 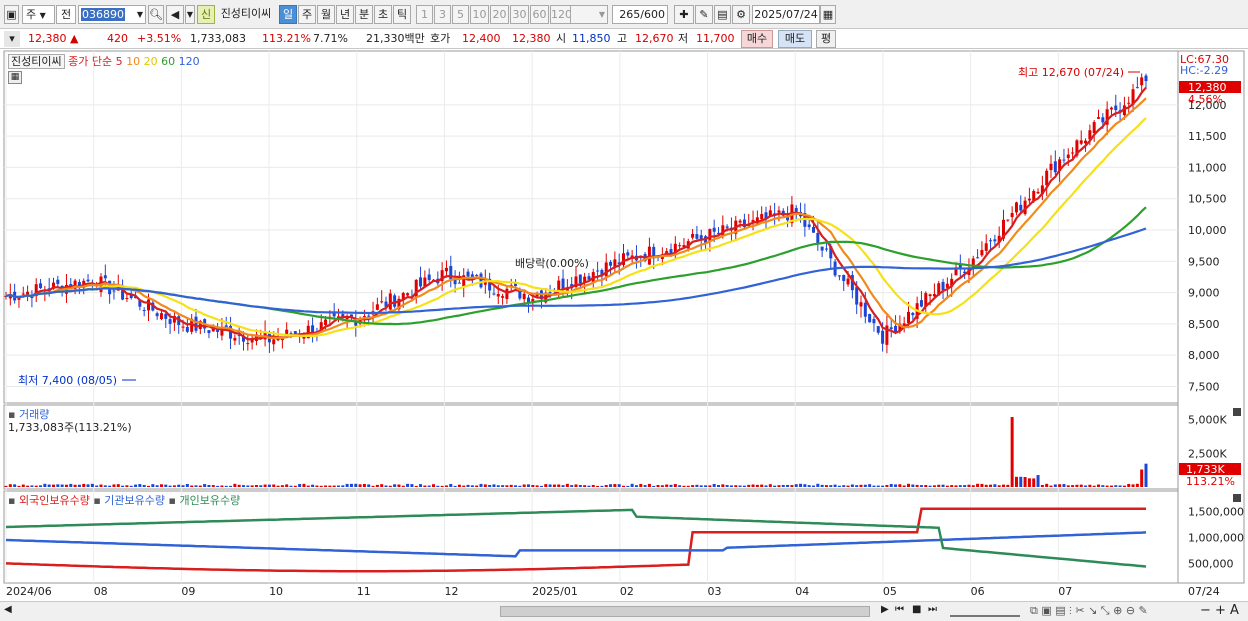 What do you see at coordinates (66, 14) in the screenshot?
I see `period-mode-button: 전` at bounding box center [66, 14].